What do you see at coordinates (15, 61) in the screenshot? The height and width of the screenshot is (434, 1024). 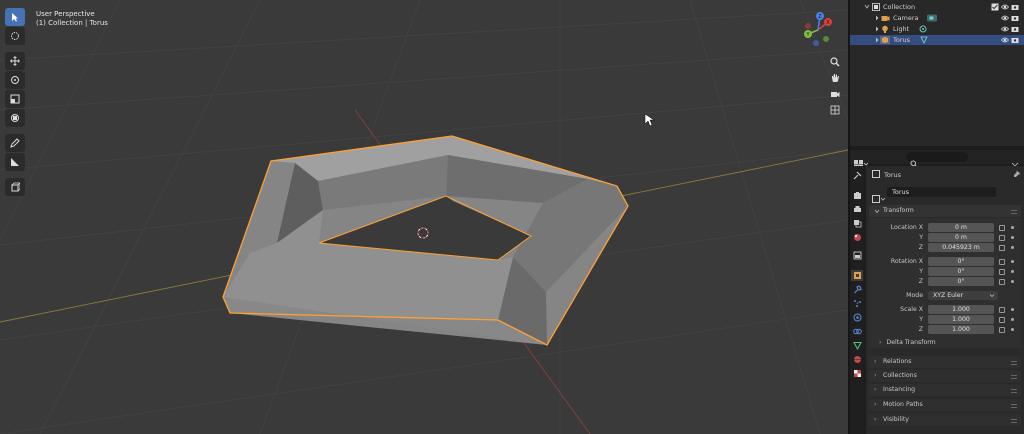 I see `move-tool` at bounding box center [15, 61].